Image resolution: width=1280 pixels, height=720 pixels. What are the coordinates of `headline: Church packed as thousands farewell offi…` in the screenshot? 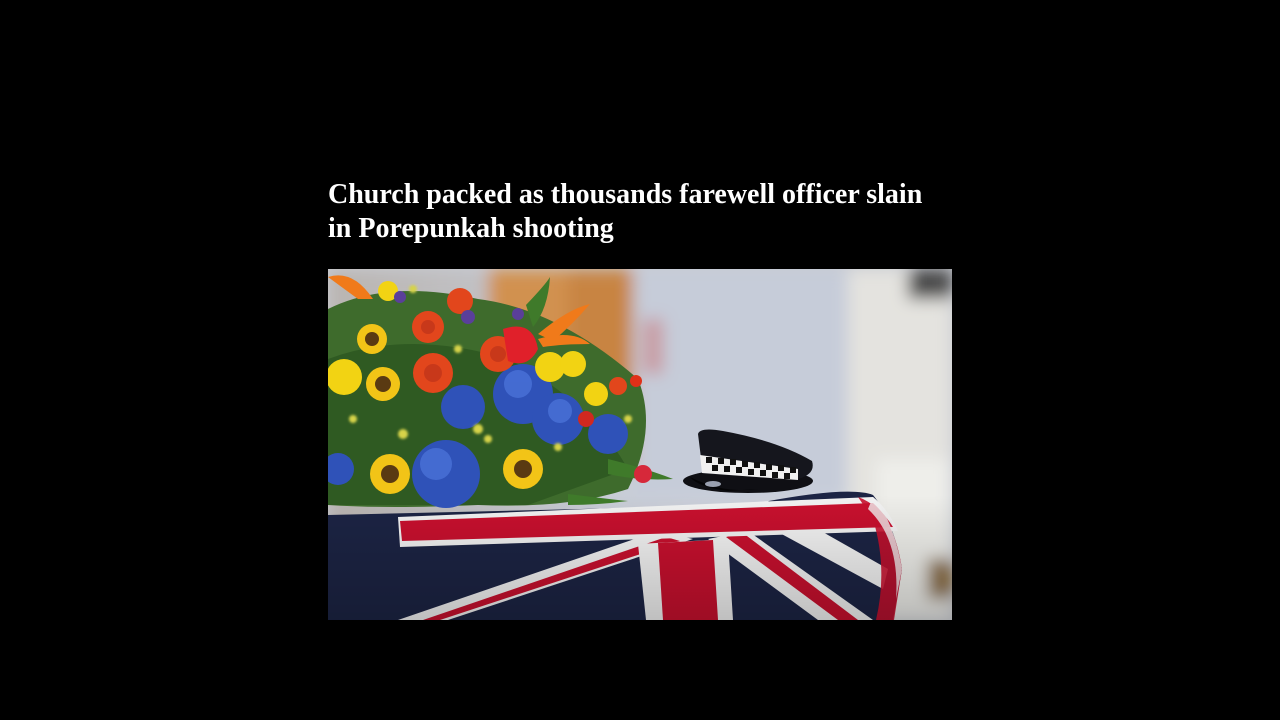 It's located at (628, 212).